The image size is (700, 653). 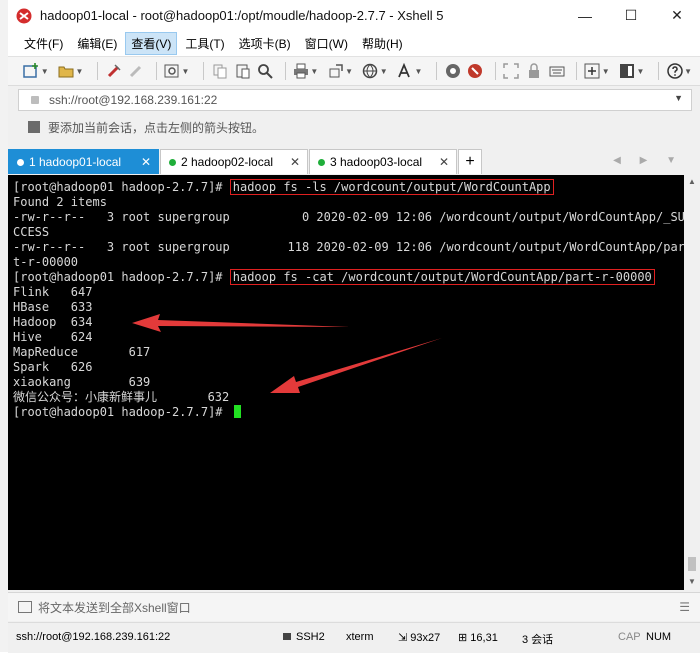 I want to click on properties-icon, so click(x=172, y=71).